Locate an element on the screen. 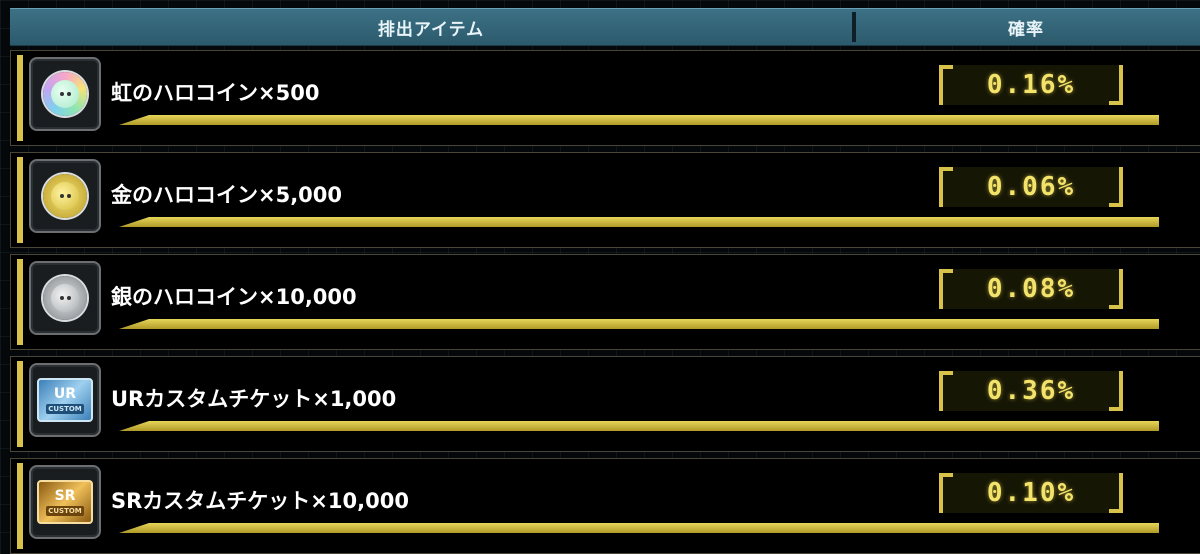  item-icon-frame: SR CUSTOM is located at coordinates (65, 502).